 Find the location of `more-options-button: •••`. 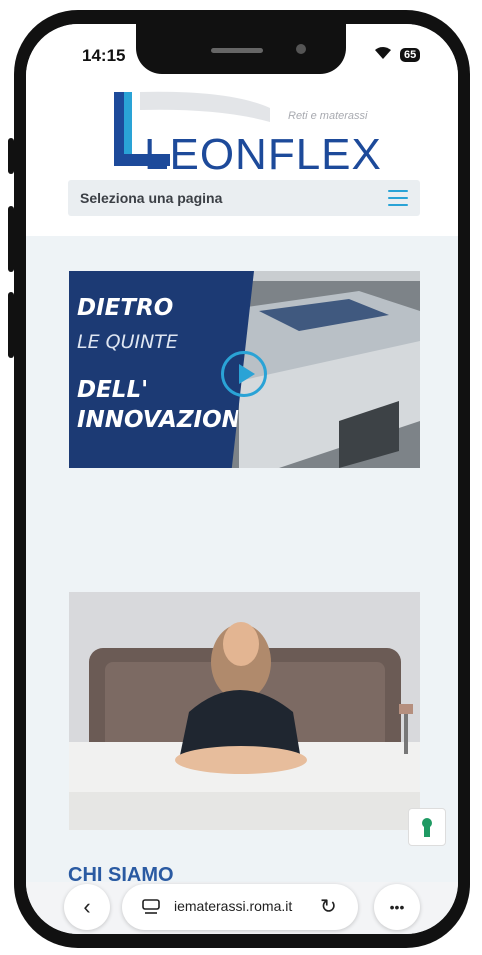

more-options-button: ••• is located at coordinates (397, 907).